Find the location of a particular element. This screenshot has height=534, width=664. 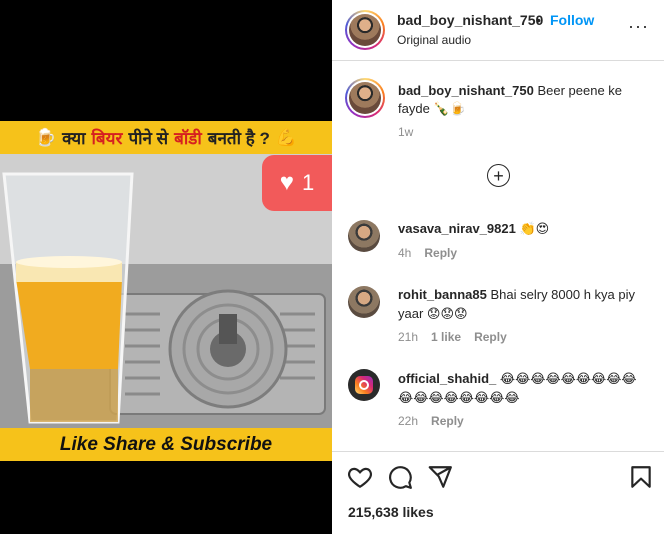

beer-mug-icon: 🍺 is located at coordinates (45, 137).